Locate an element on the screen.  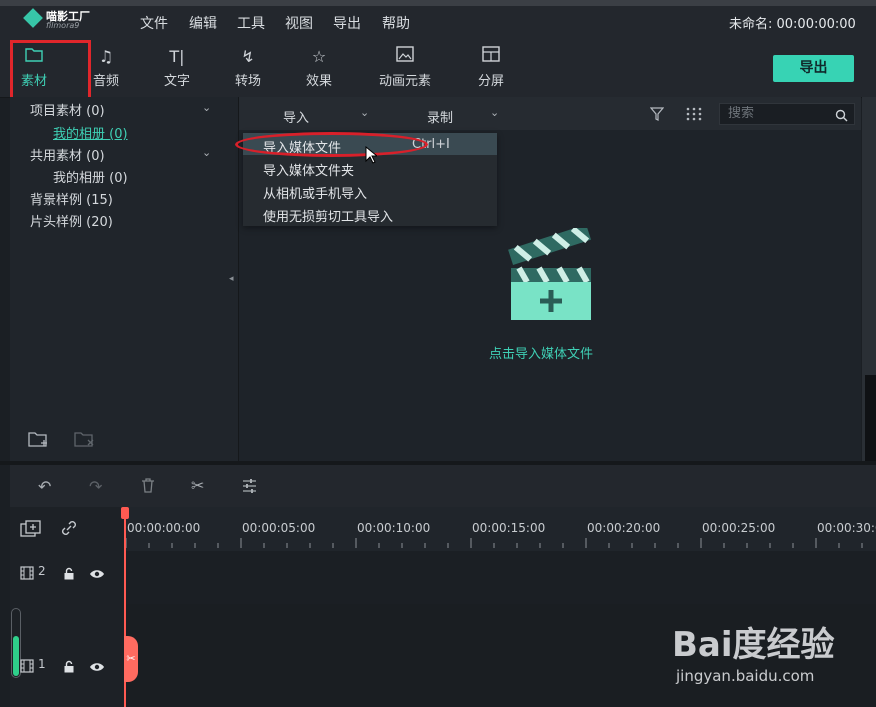
active-tab-highlight-box is located at coordinates (50, 70).